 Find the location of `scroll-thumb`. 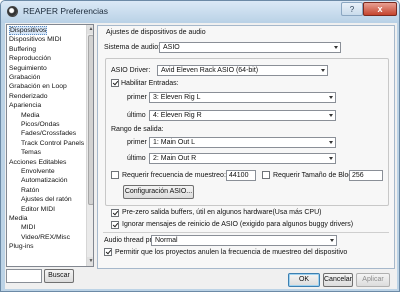

scroll-thumb is located at coordinates (90, 120).